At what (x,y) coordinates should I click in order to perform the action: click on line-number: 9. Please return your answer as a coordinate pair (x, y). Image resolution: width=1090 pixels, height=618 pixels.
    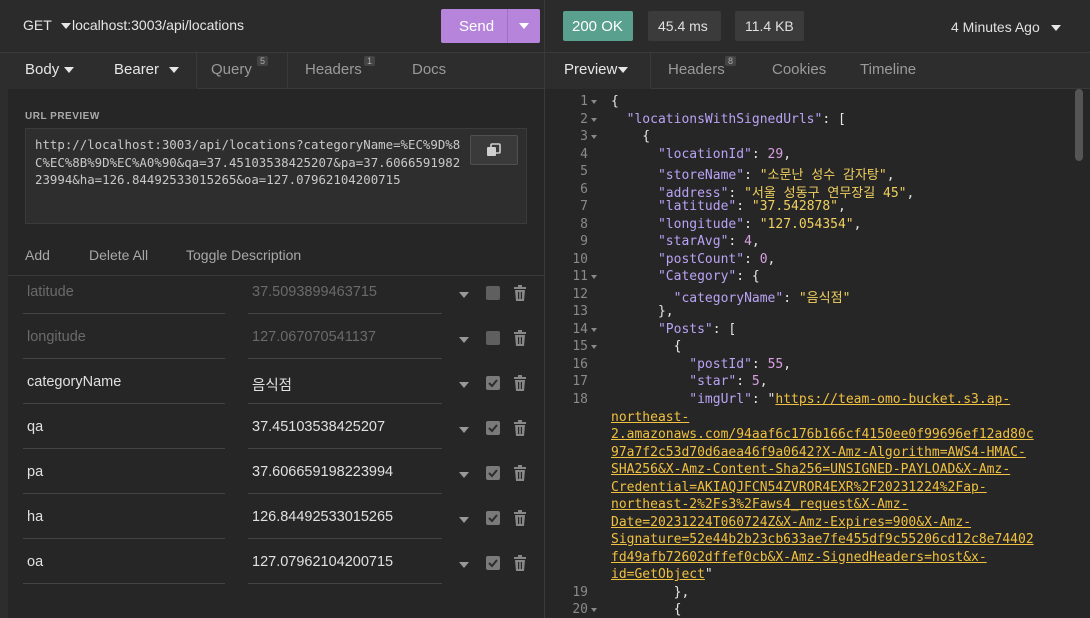
    Looking at the image, I should click on (584, 241).